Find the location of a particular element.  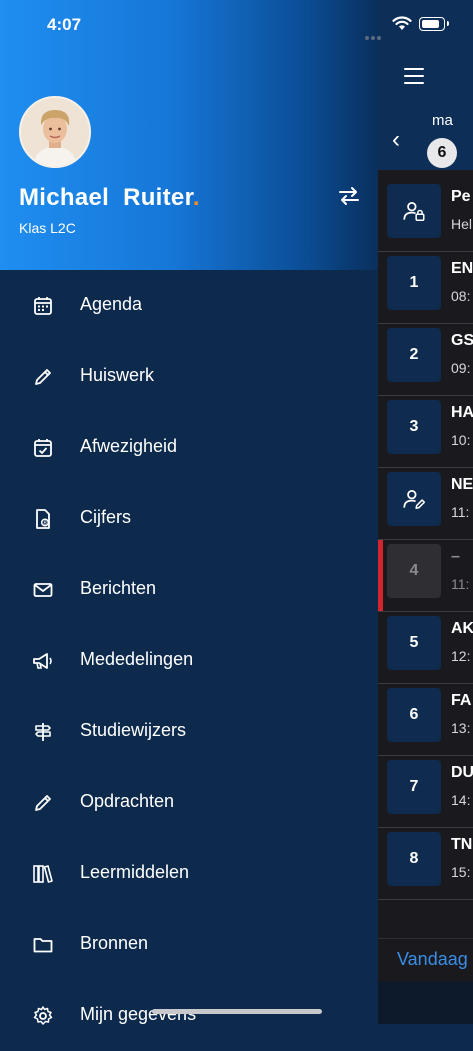

lesson-row: 8 TN 15: is located at coordinates (425, 864).